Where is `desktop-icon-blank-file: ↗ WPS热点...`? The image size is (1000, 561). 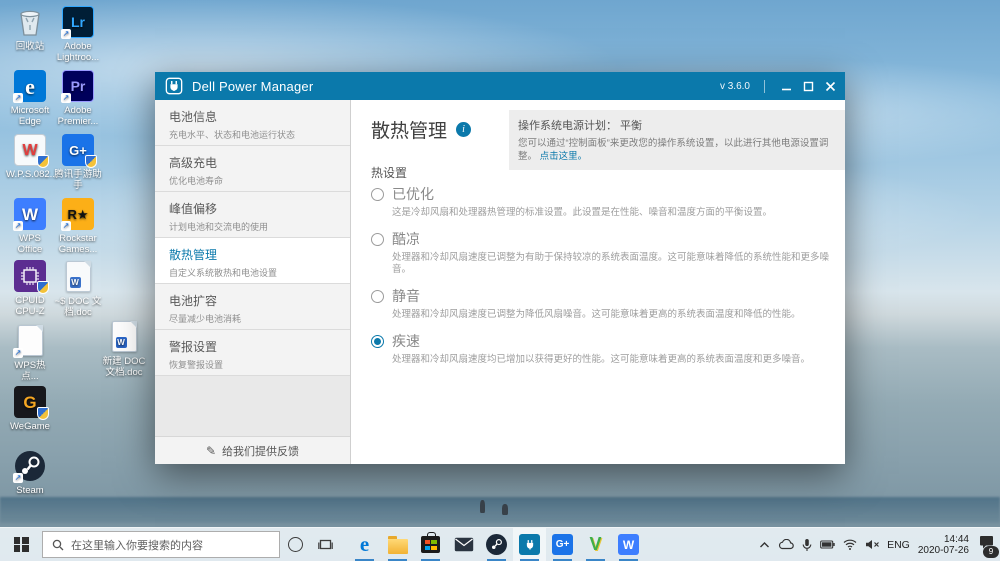
desktop-icon-blank-file: ↗ WPS热点... is located at coordinates (30, 353).